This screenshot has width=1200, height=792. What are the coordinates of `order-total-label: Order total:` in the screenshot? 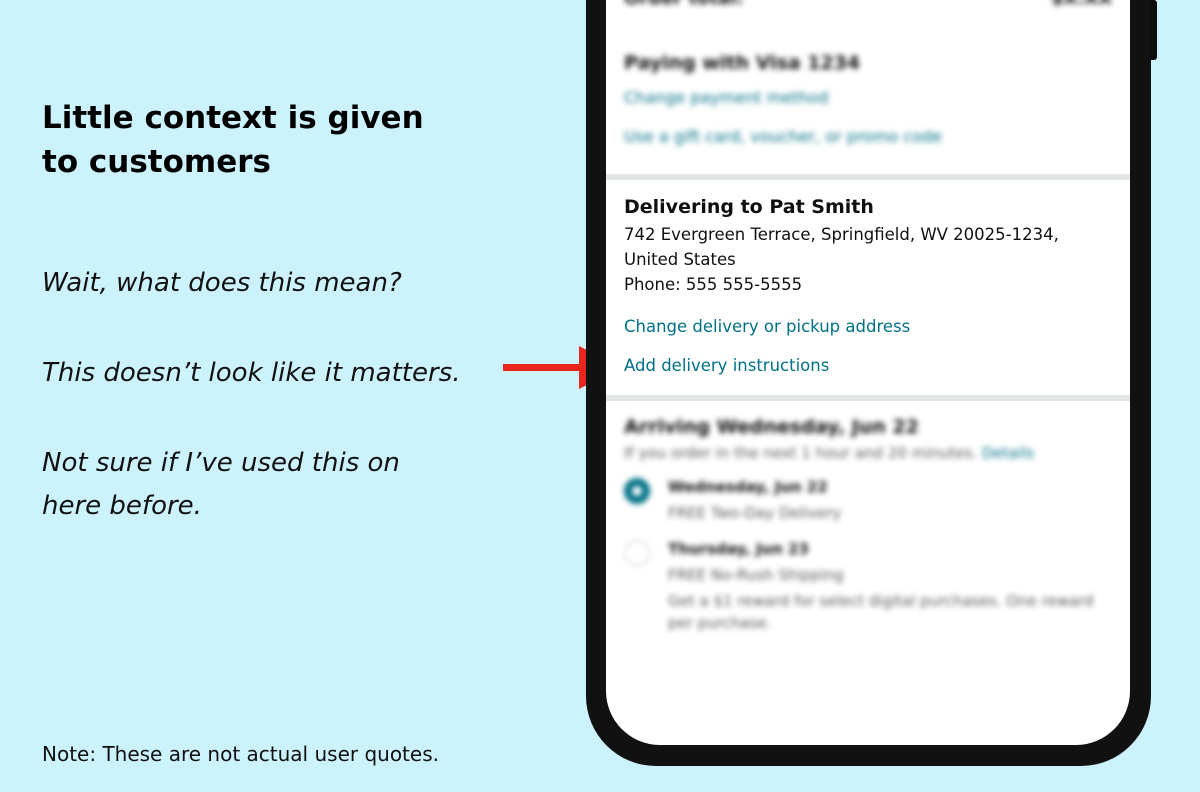 It's located at (684, 4).